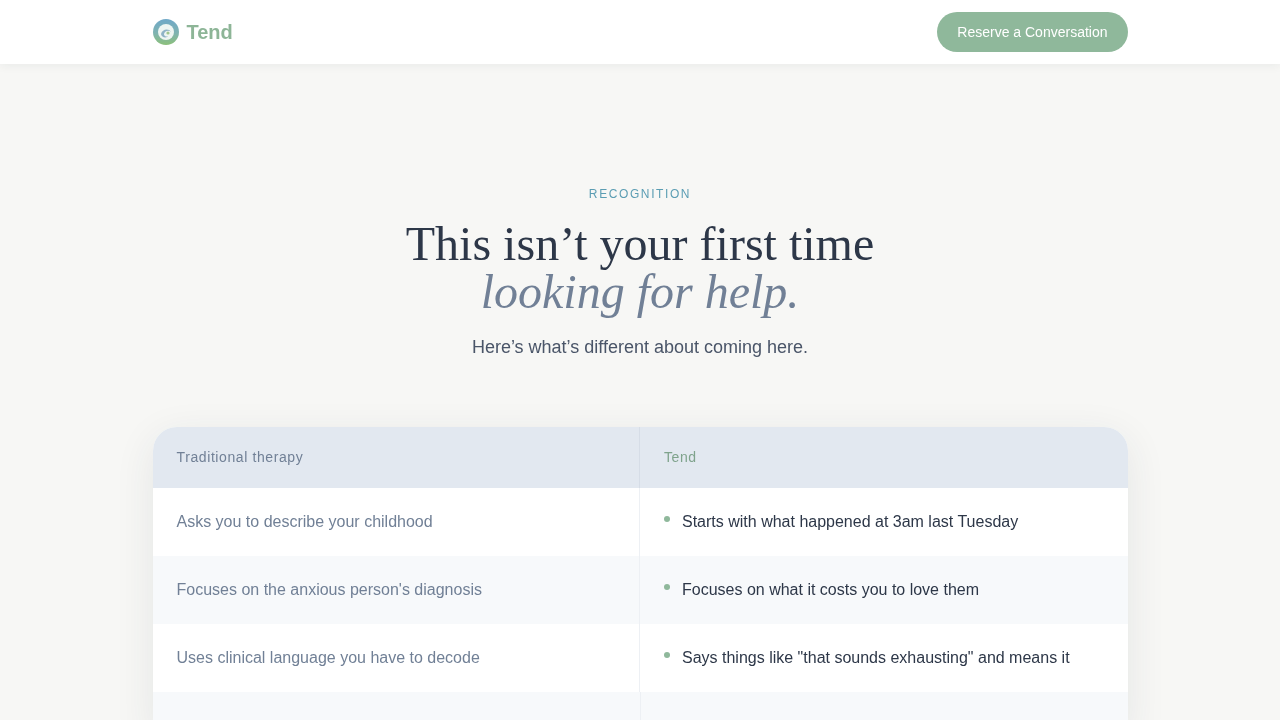 The height and width of the screenshot is (720, 1280). Describe the element at coordinates (1032, 32) in the screenshot. I see `reserve-button: Reserve a Conversation` at that location.